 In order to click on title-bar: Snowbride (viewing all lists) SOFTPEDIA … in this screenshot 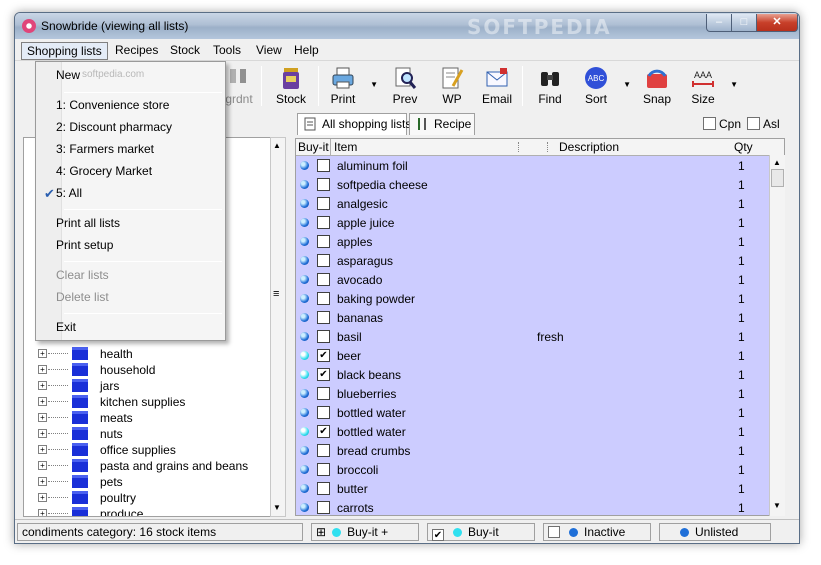, I will do `click(407, 26)`.